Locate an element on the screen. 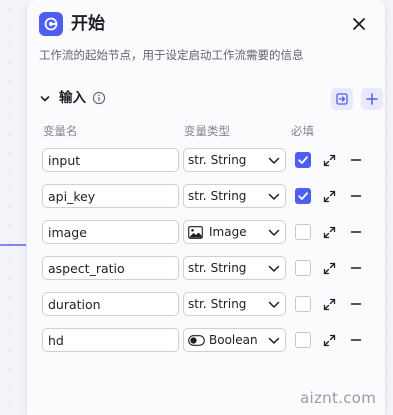 The width and height of the screenshot is (393, 415). close-icon is located at coordinates (359, 24).